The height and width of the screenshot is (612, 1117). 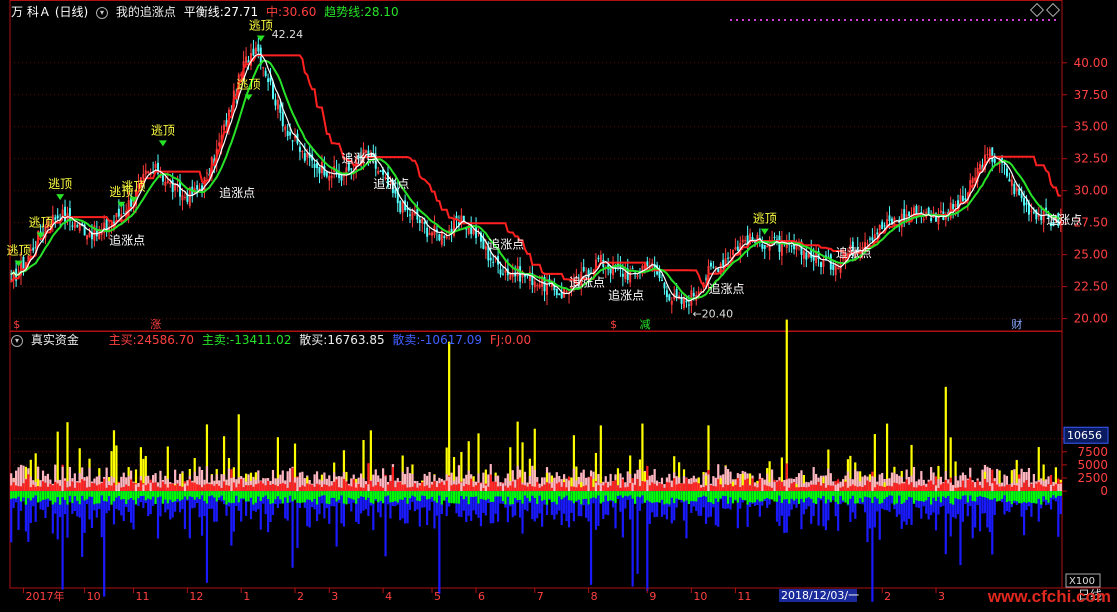 I want to click on event-marker: 涨, so click(x=155, y=324).